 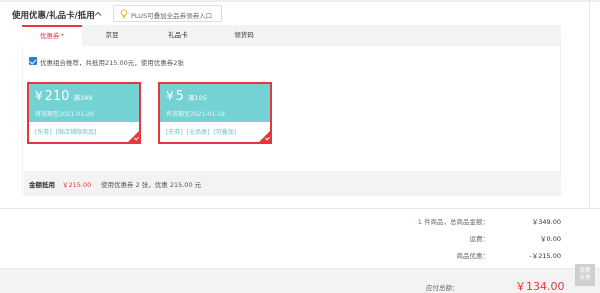 I want to click on discount-summary-bar: 金额抵用 ￥215.00 使用优惠券 2 张，优惠 215.00 元, so click(x=292, y=183).